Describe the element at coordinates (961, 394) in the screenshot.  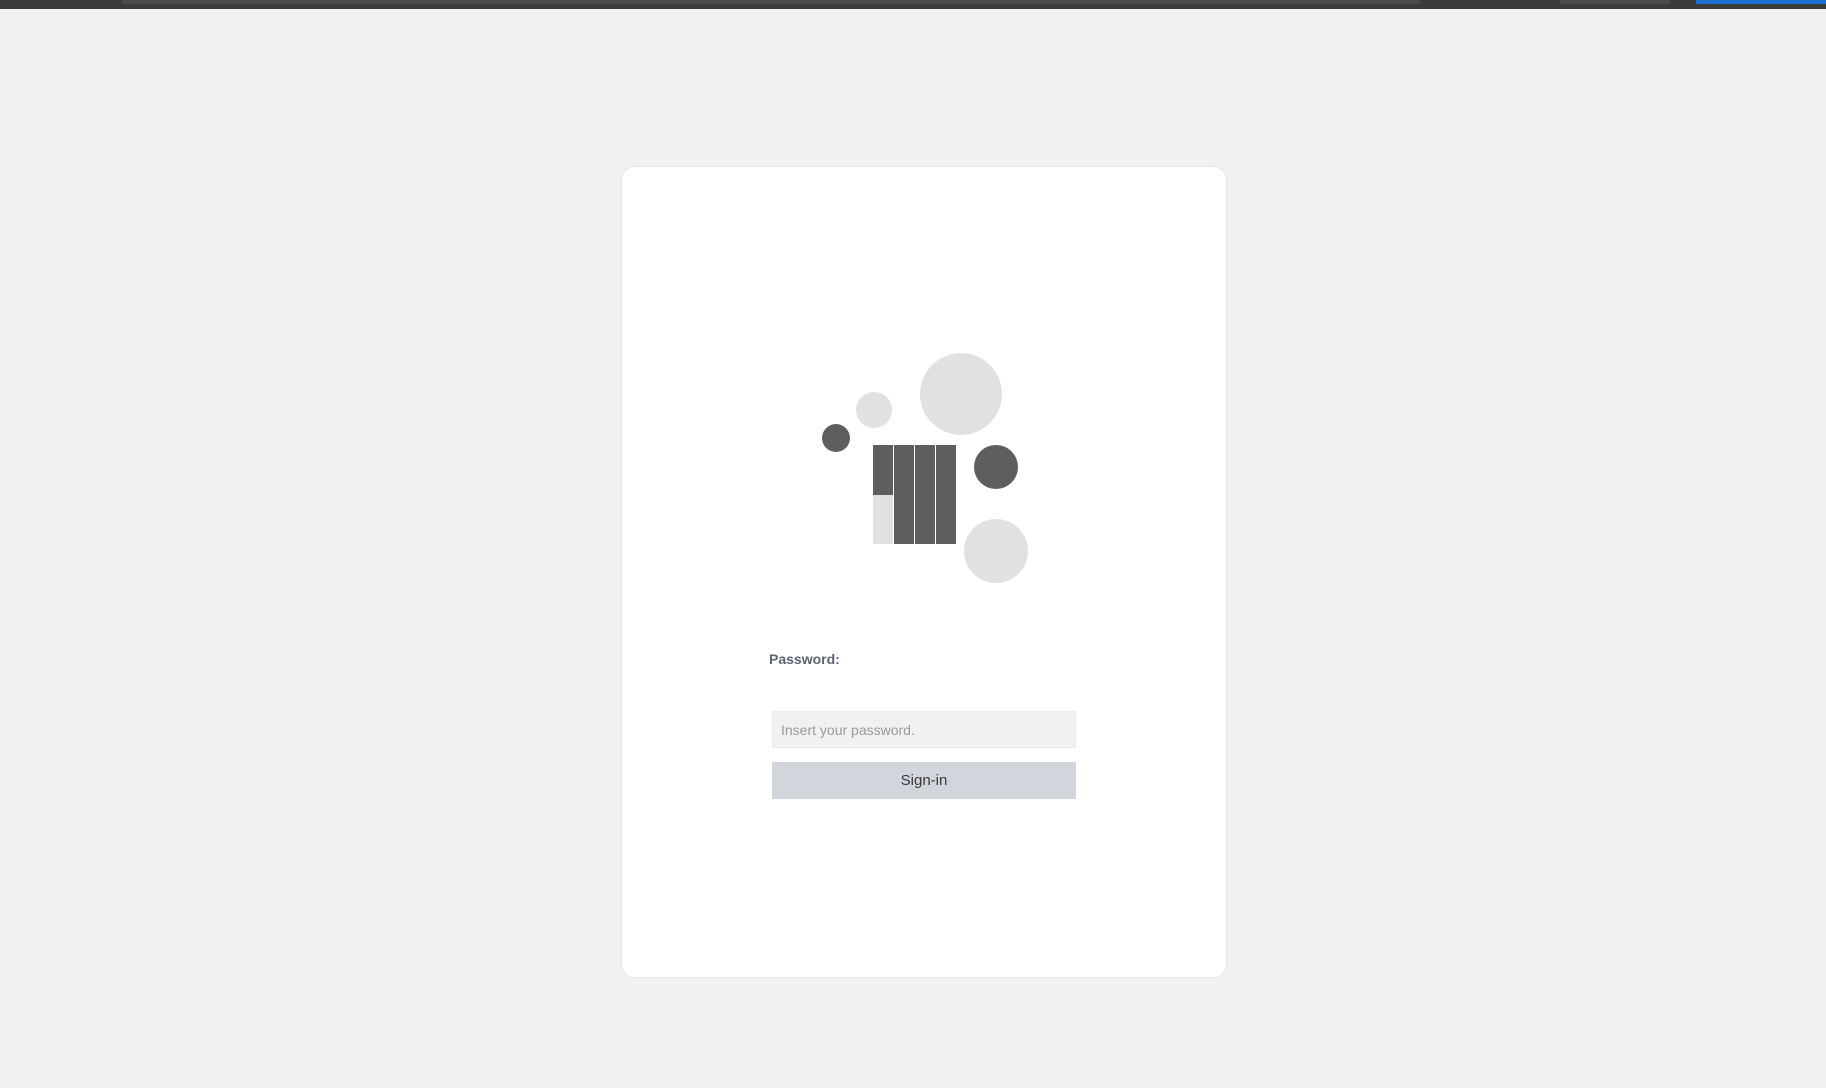
I see `logo-circle-large` at that location.